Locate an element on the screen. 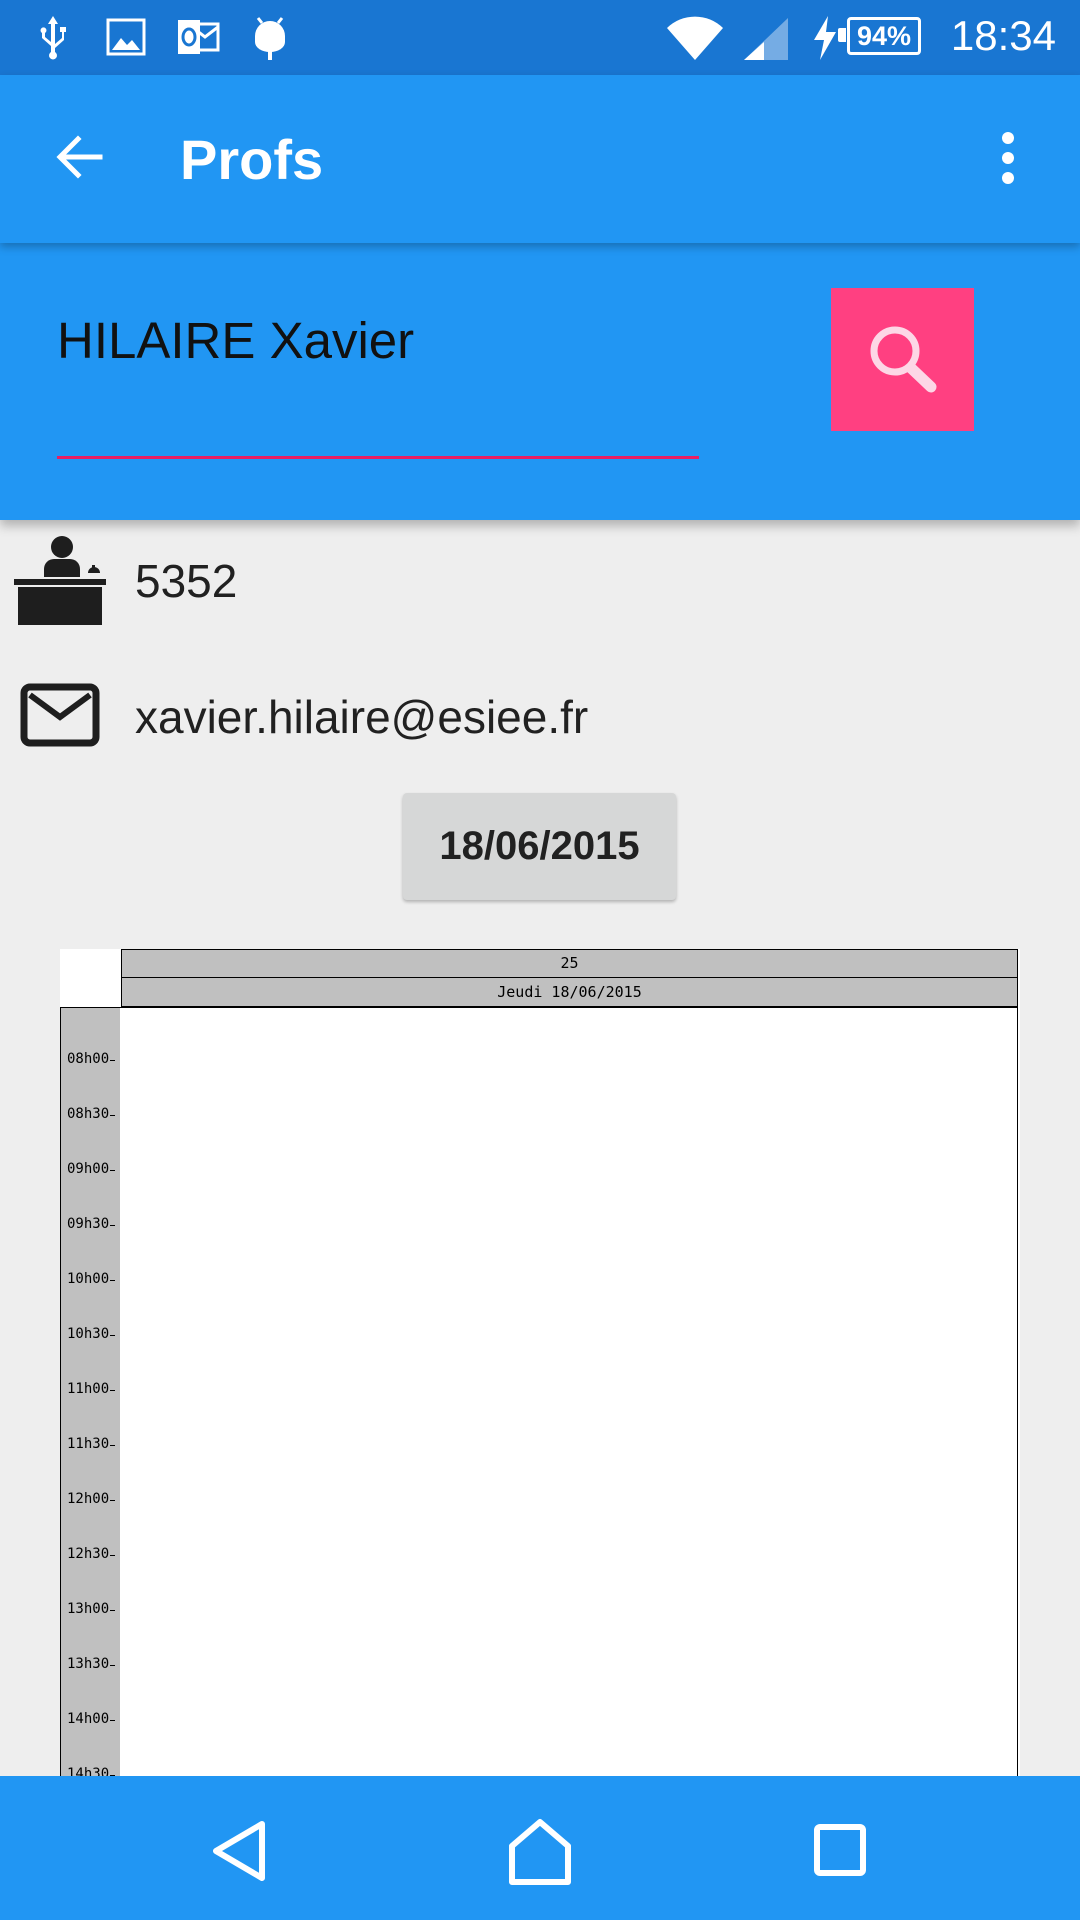 This screenshot has height=1920, width=1080. search-panel is located at coordinates (540, 381).